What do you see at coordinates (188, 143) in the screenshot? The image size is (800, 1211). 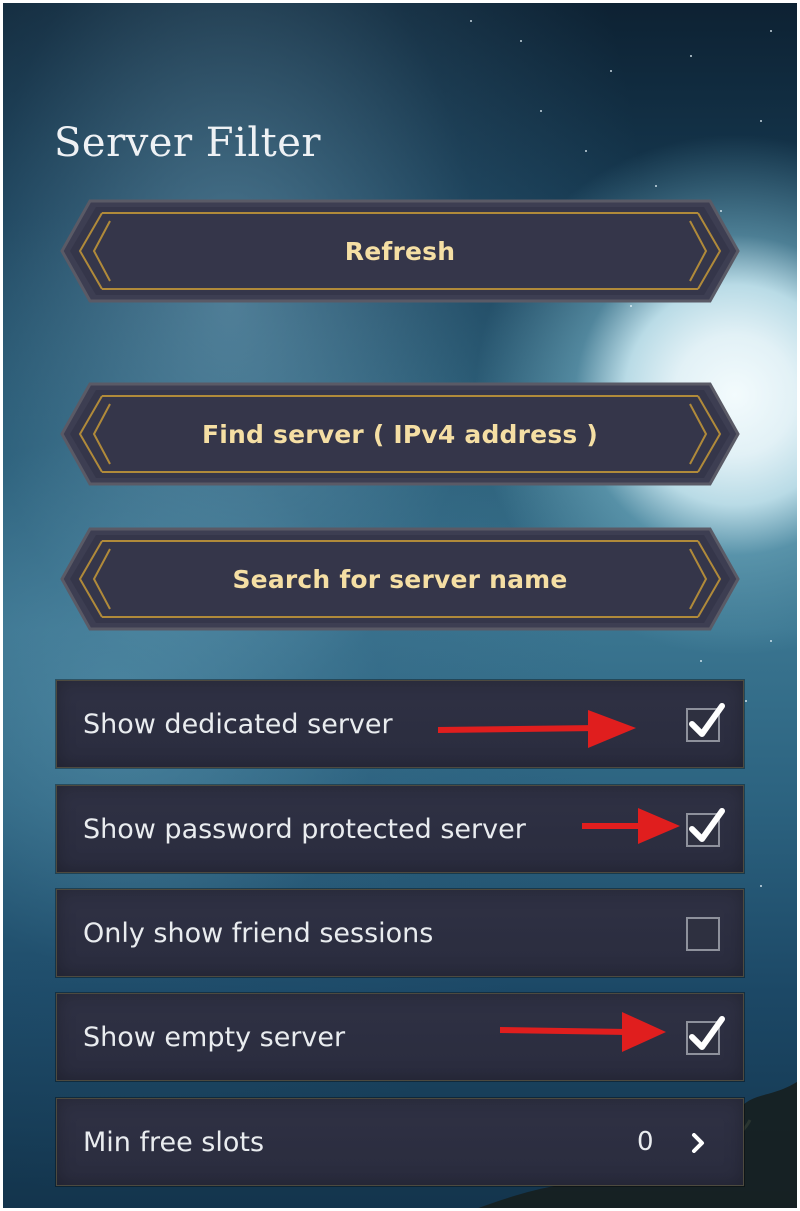 I see `page-title: Server Filter` at bounding box center [188, 143].